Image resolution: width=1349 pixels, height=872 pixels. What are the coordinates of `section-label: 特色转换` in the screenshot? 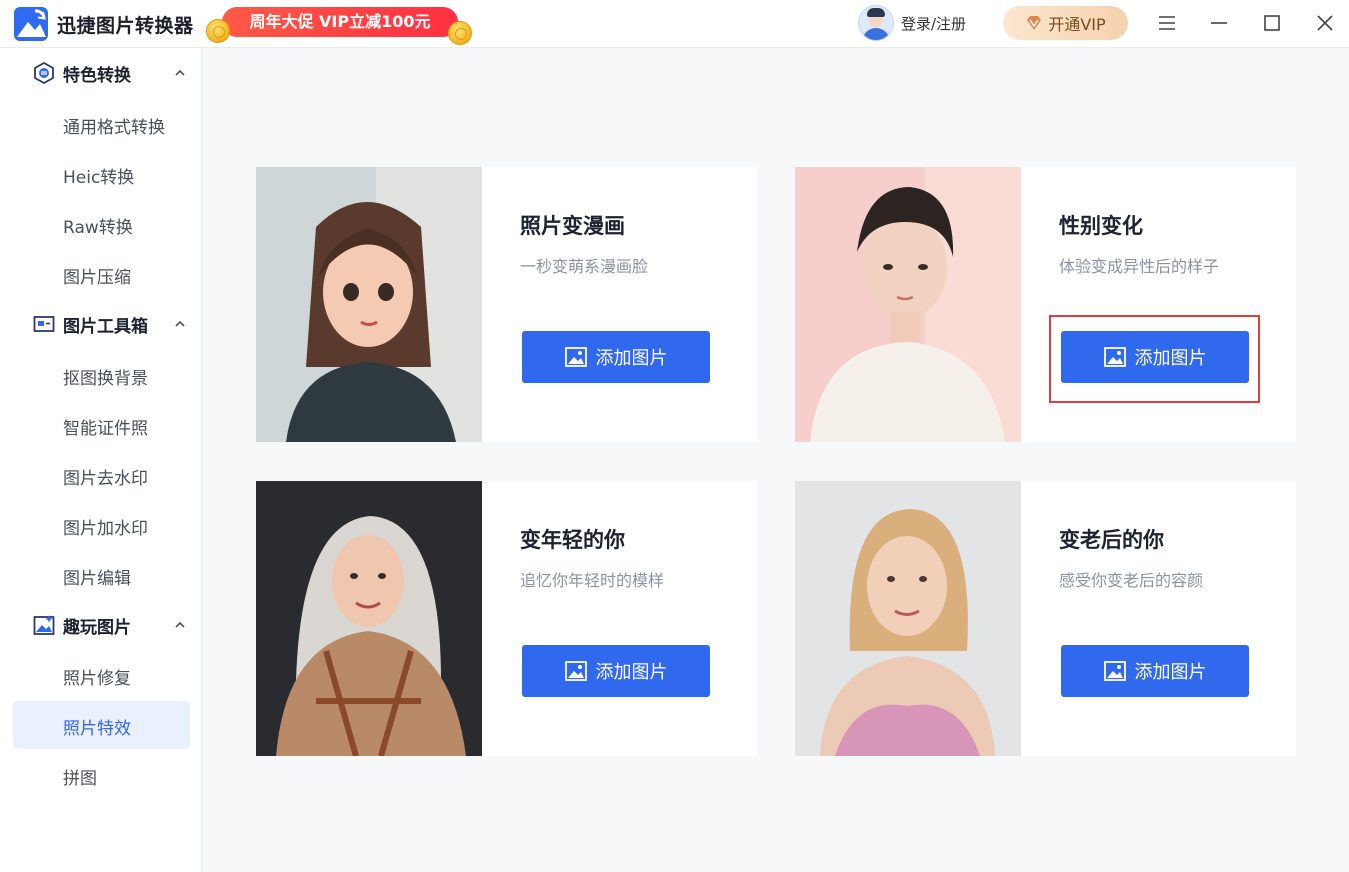 It's located at (97, 75).